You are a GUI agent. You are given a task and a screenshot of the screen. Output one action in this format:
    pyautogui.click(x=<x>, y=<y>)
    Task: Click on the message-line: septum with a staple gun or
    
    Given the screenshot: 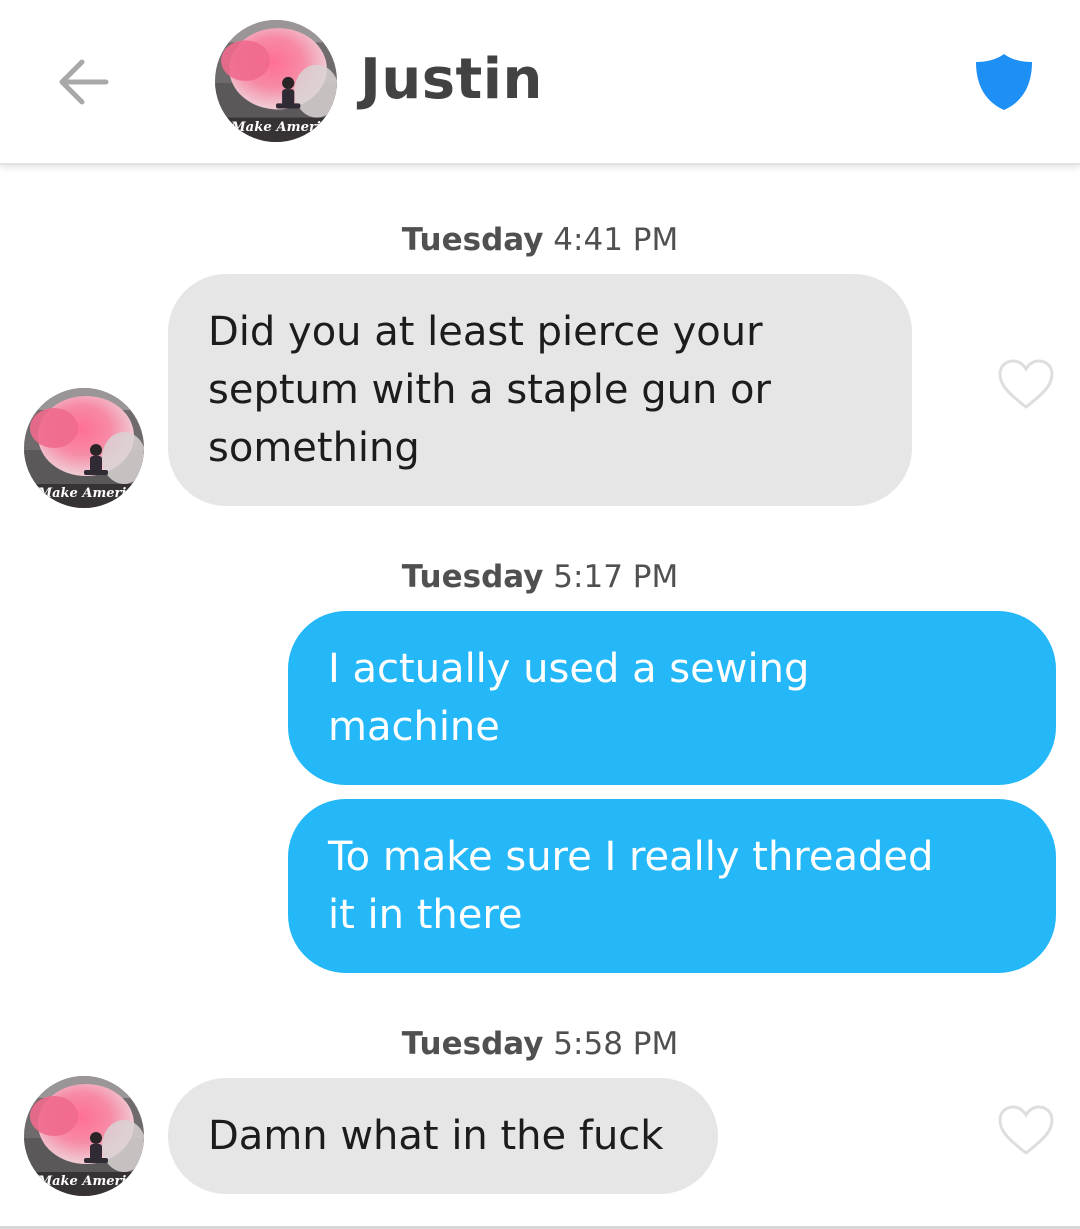 What is the action you would take?
    pyautogui.click(x=489, y=390)
    